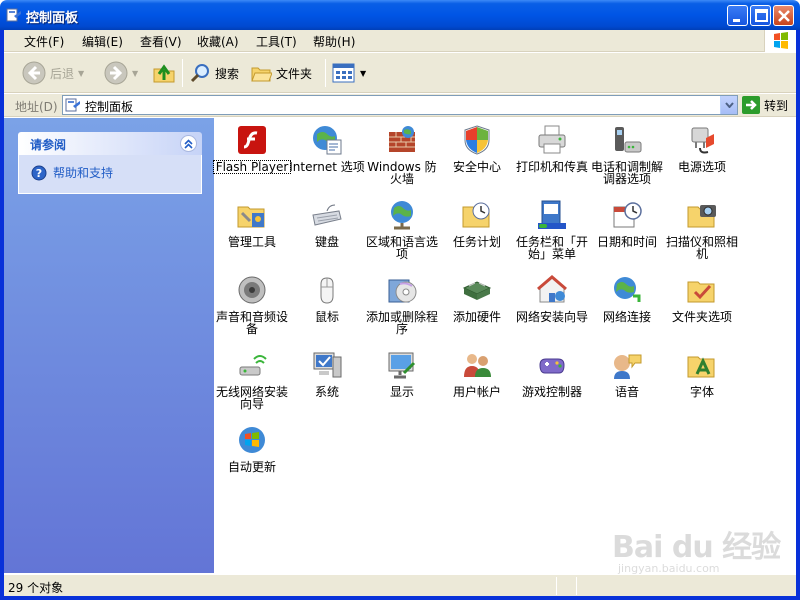  I want to click on address-input: 控制面板, so click(400, 105).